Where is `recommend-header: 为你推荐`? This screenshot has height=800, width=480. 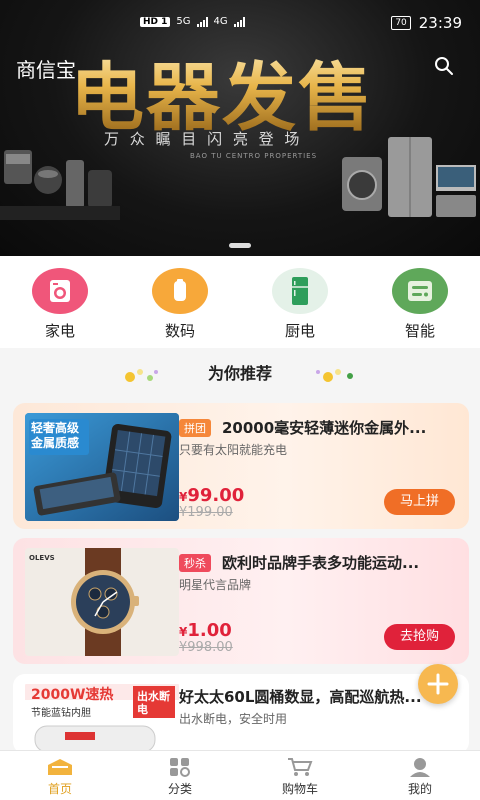
recommend-header: 为你推荐 is located at coordinates (240, 375).